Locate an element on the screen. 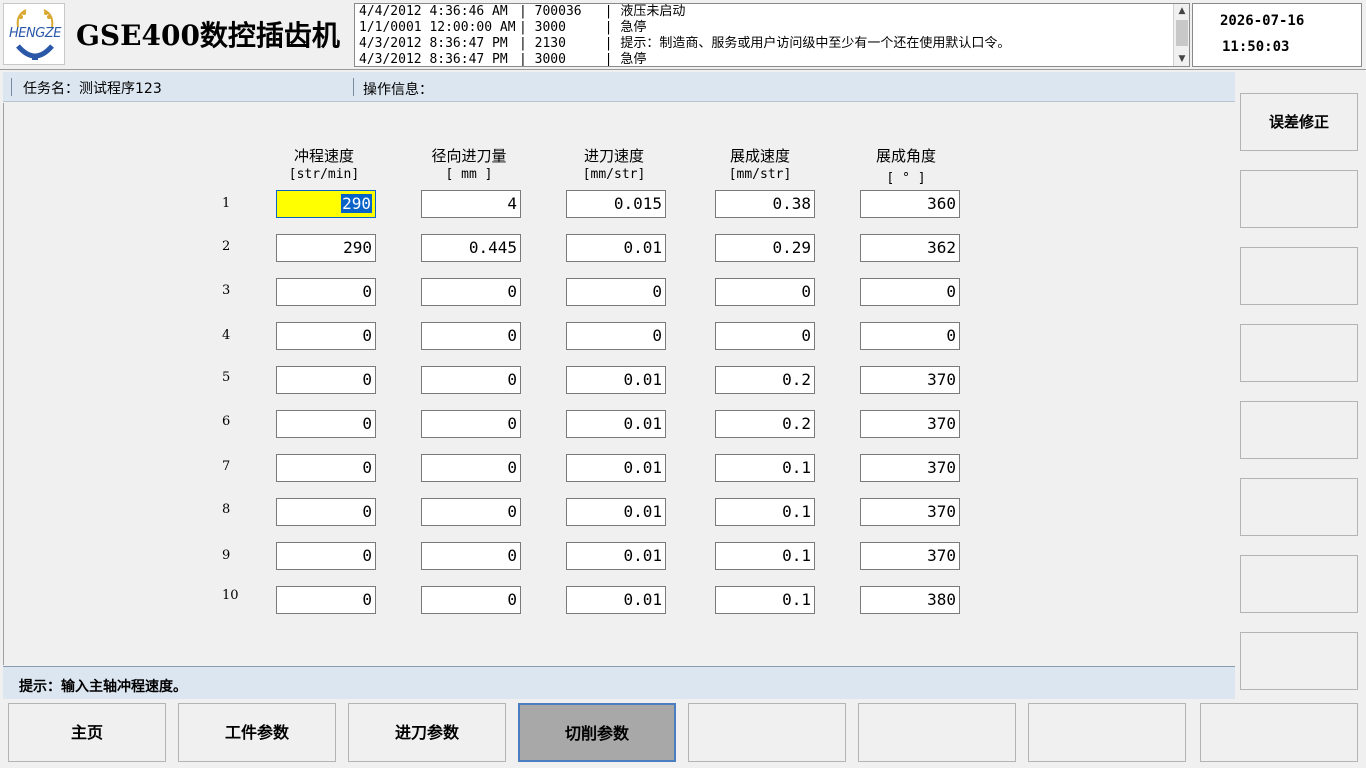 The image size is (1366, 768). datetime-display: 2026-07-16 11:50:03 is located at coordinates (1277, 35).